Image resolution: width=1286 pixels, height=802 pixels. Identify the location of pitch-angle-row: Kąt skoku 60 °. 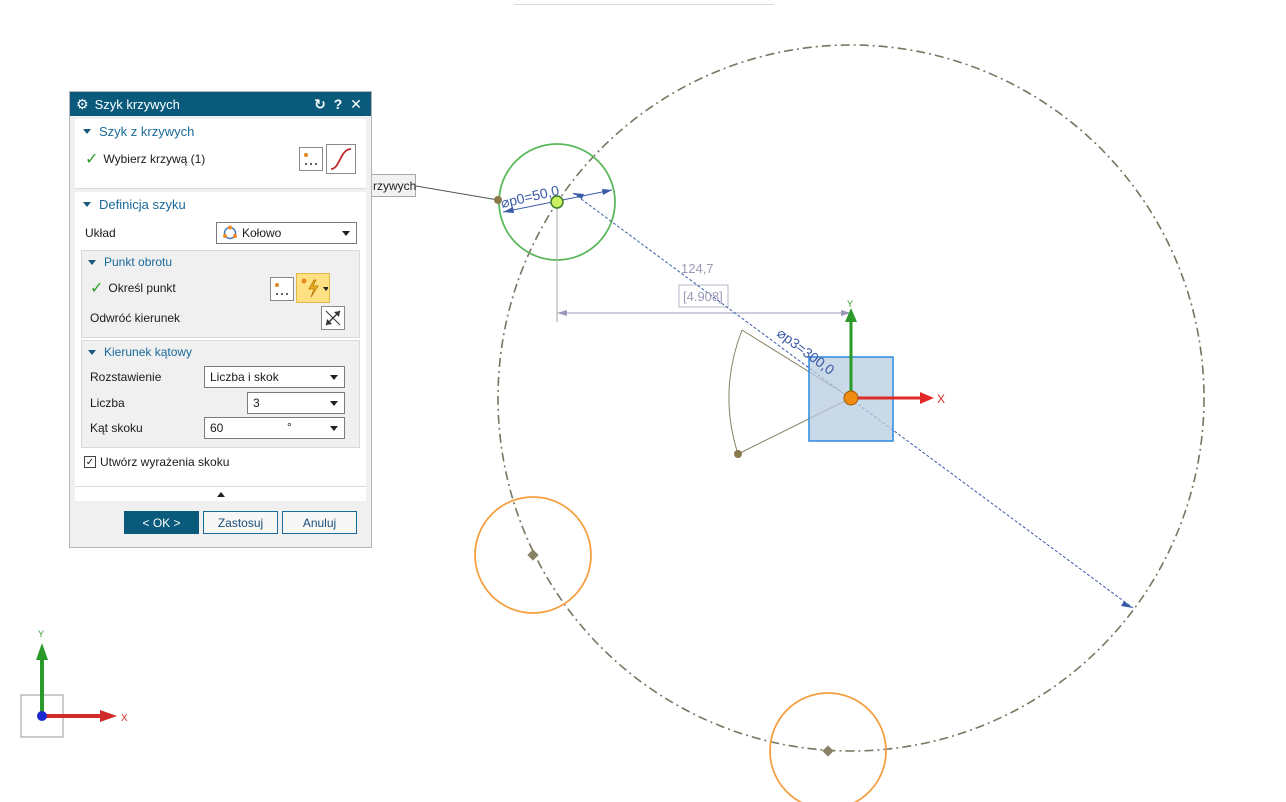
(220, 427).